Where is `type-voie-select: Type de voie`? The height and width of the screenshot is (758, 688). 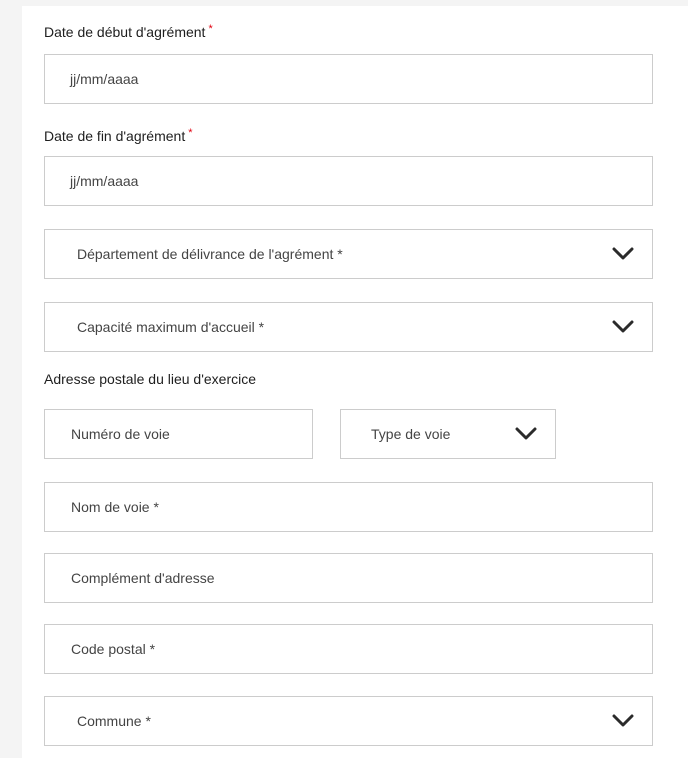 type-voie-select: Type de voie is located at coordinates (448, 434).